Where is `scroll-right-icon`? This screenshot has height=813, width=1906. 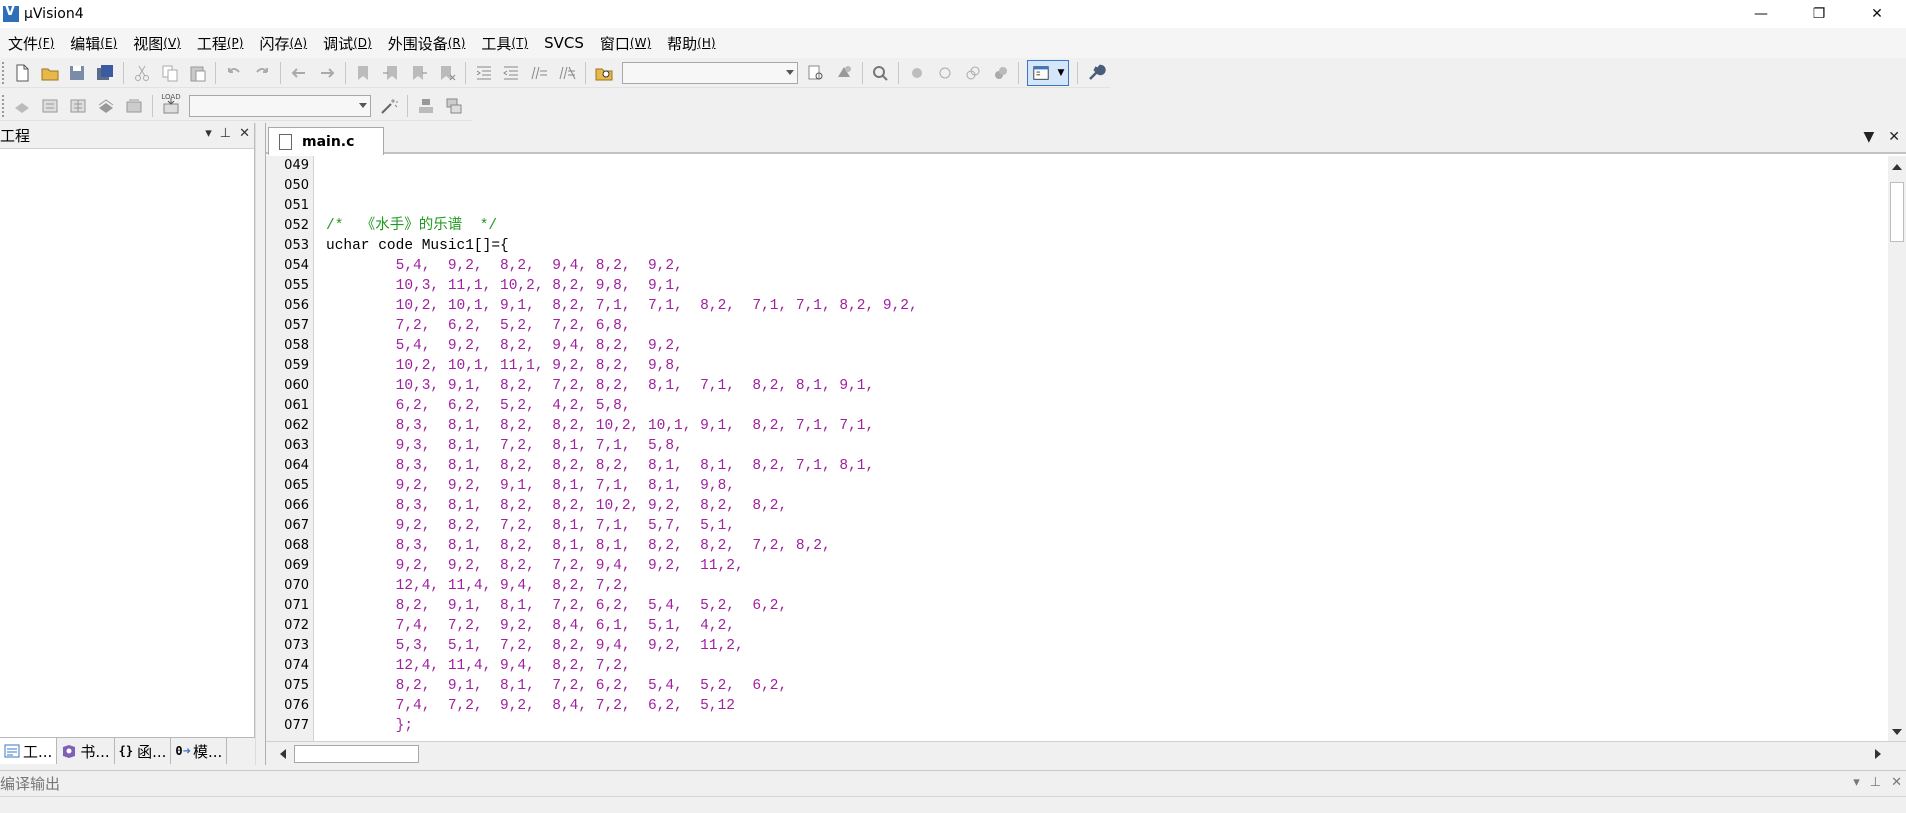 scroll-right-icon is located at coordinates (1878, 754).